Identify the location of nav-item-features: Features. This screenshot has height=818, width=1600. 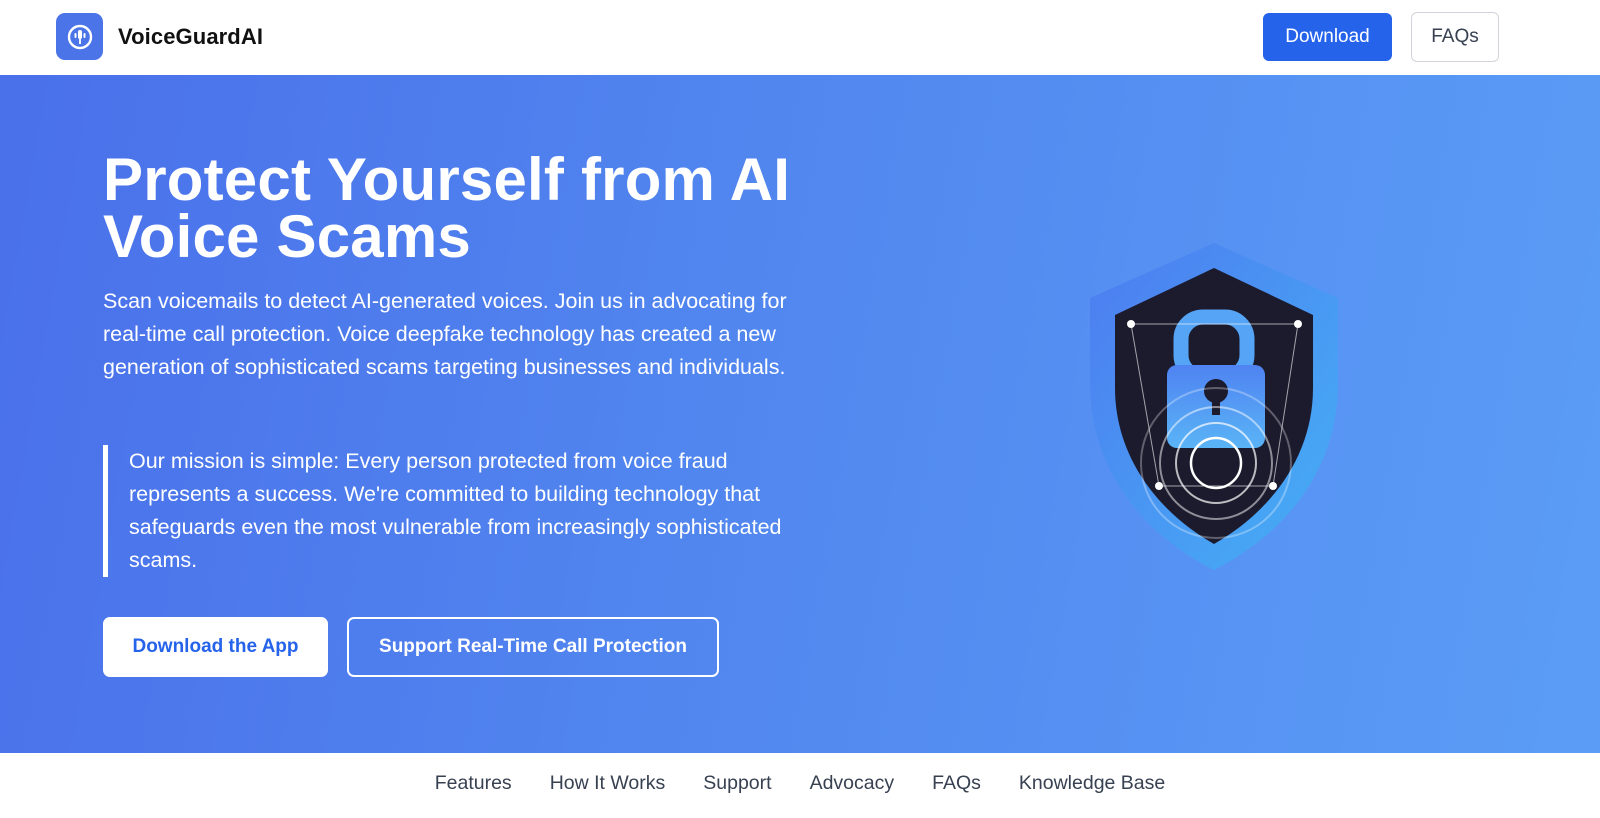
(473, 783).